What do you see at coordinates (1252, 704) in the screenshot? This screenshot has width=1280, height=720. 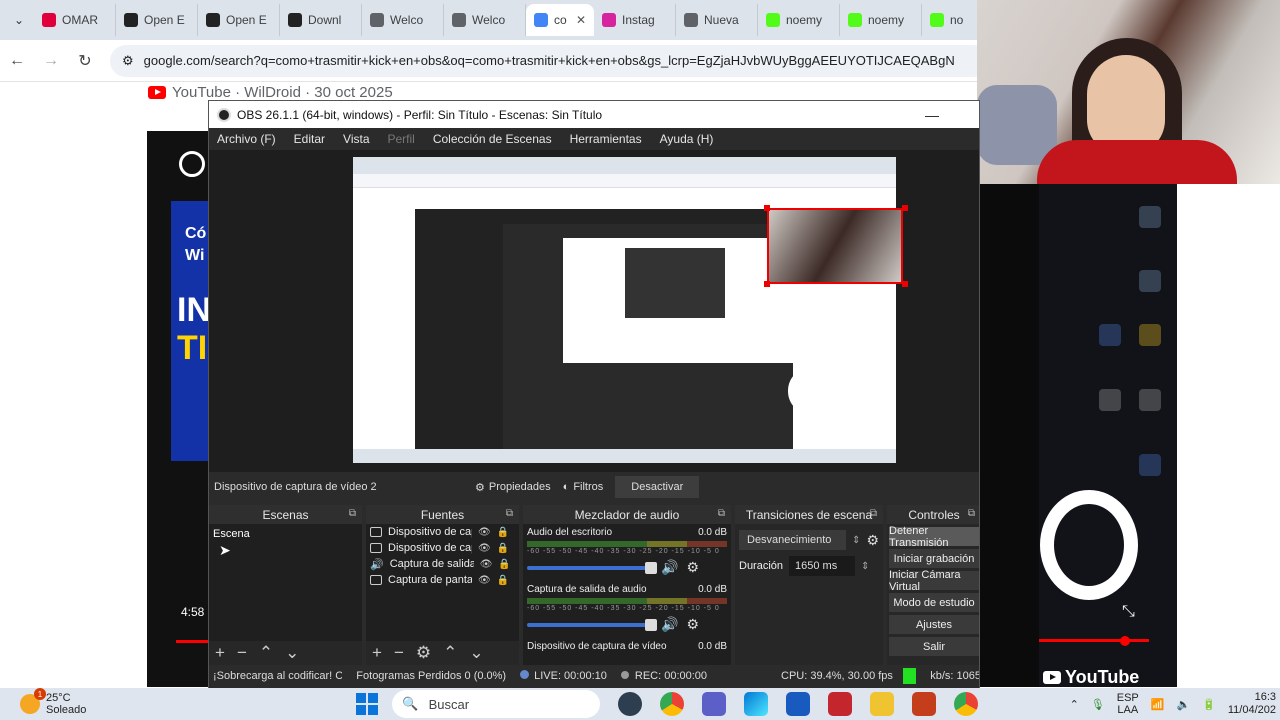 I see `clock: 16:3 11/04/202` at bounding box center [1252, 704].